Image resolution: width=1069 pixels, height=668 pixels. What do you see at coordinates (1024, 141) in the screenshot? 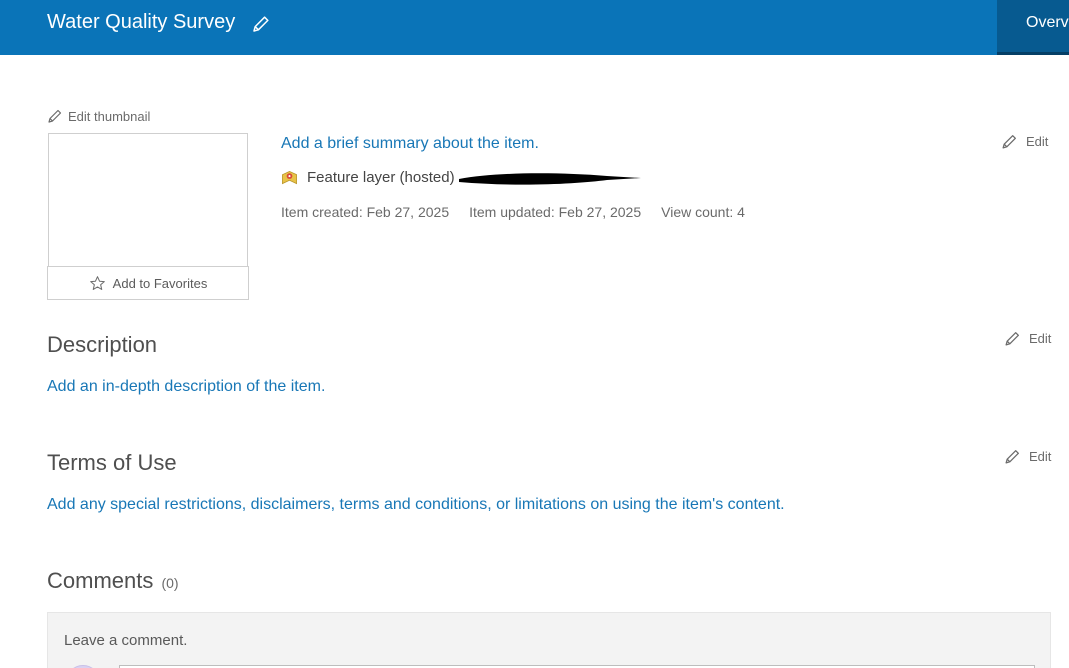
I see `summary-edit-button: Edit` at bounding box center [1024, 141].